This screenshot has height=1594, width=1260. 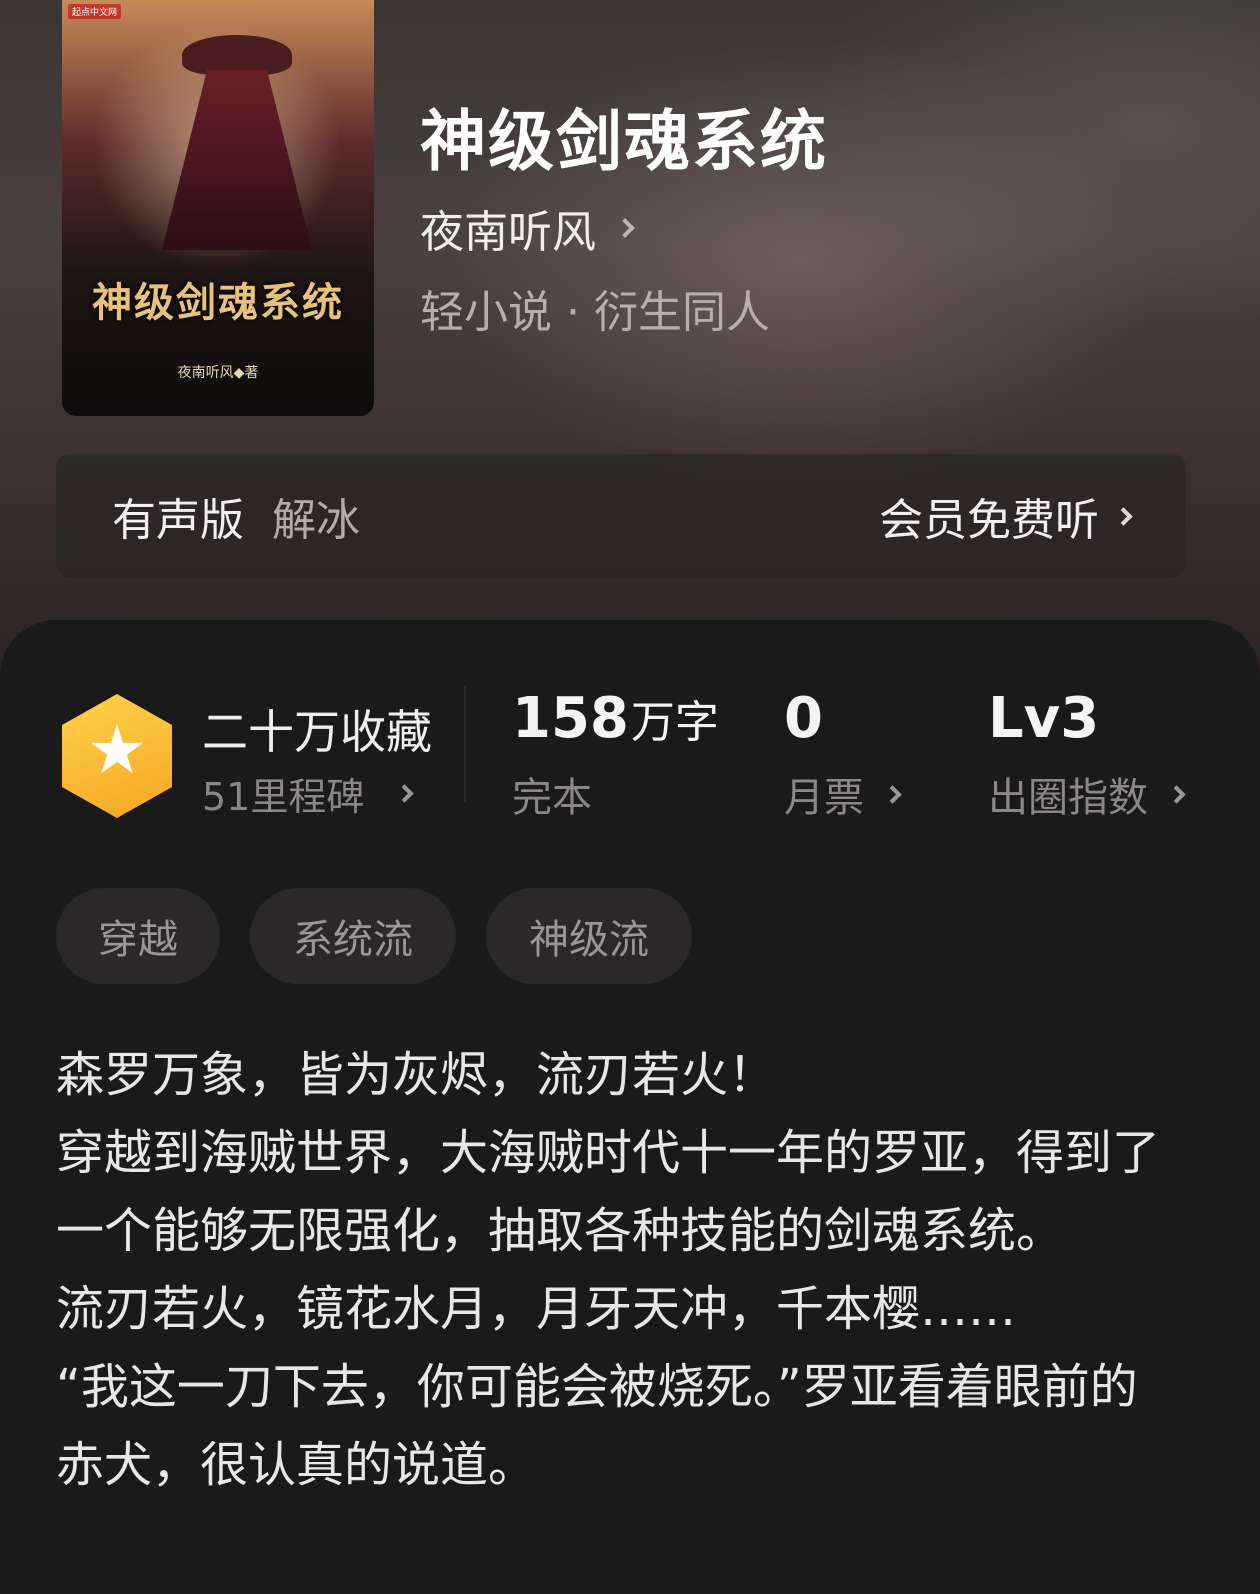 I want to click on stats-divider, so click(x=465, y=744).